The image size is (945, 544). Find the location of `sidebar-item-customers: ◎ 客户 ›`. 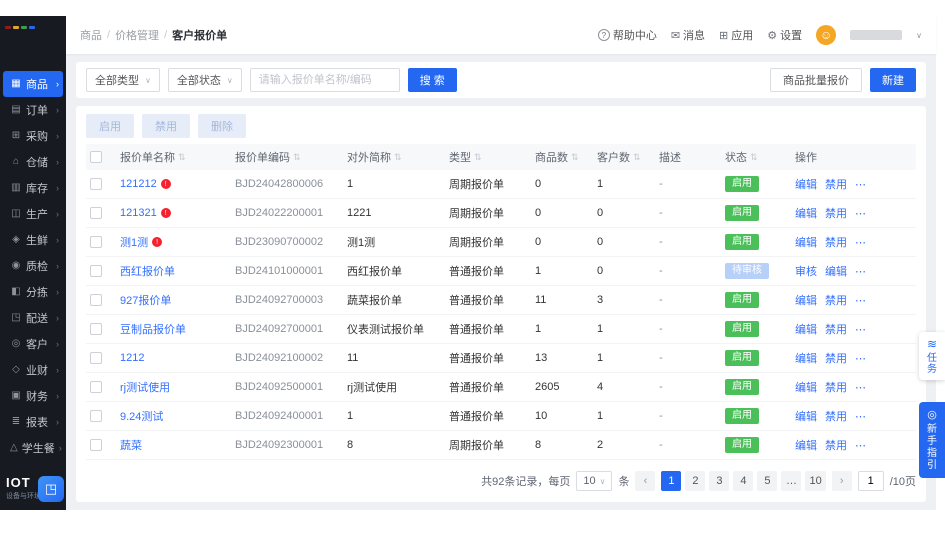

sidebar-item-customers: ◎ 客户 › is located at coordinates (33, 344).